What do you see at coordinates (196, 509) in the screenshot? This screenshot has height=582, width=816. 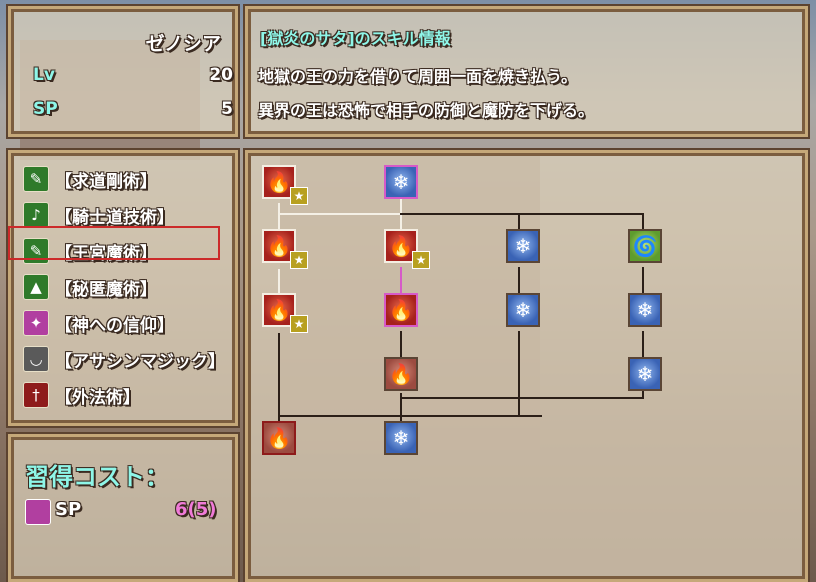 I see `cost-sp-value: 6(5)` at bounding box center [196, 509].